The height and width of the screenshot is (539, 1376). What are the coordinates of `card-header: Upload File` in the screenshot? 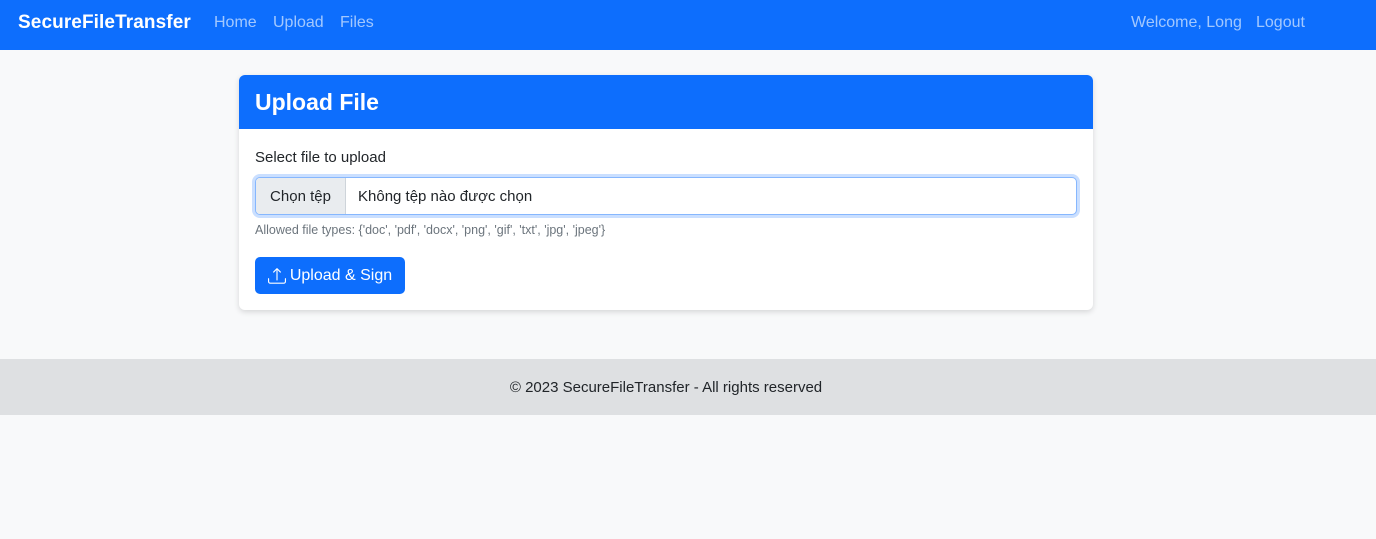 It's located at (666, 102).